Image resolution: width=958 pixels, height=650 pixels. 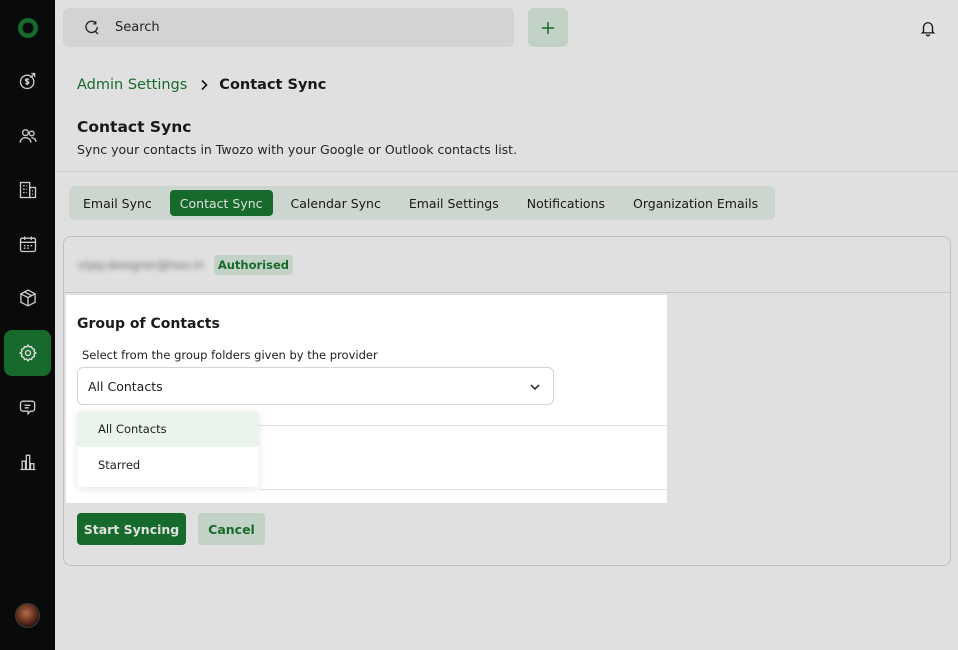 What do you see at coordinates (92, 27) in the screenshot?
I see `search-icon` at bounding box center [92, 27].